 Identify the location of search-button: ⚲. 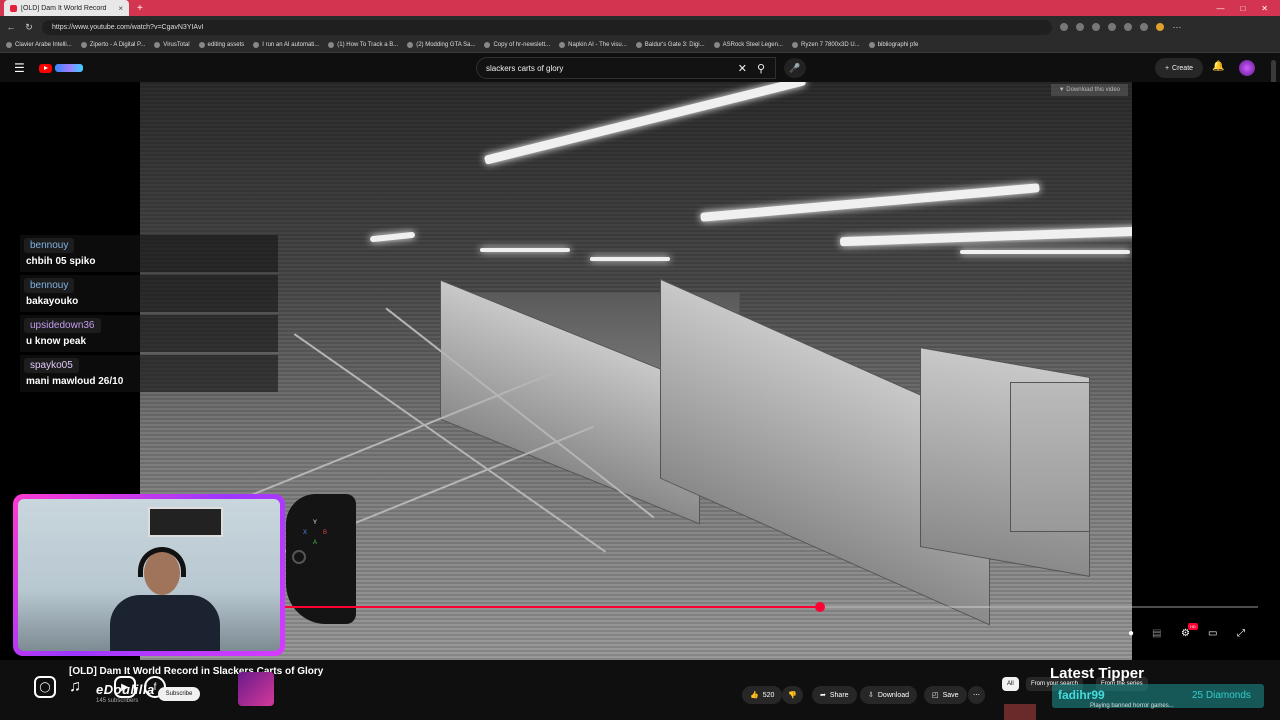
(761, 68).